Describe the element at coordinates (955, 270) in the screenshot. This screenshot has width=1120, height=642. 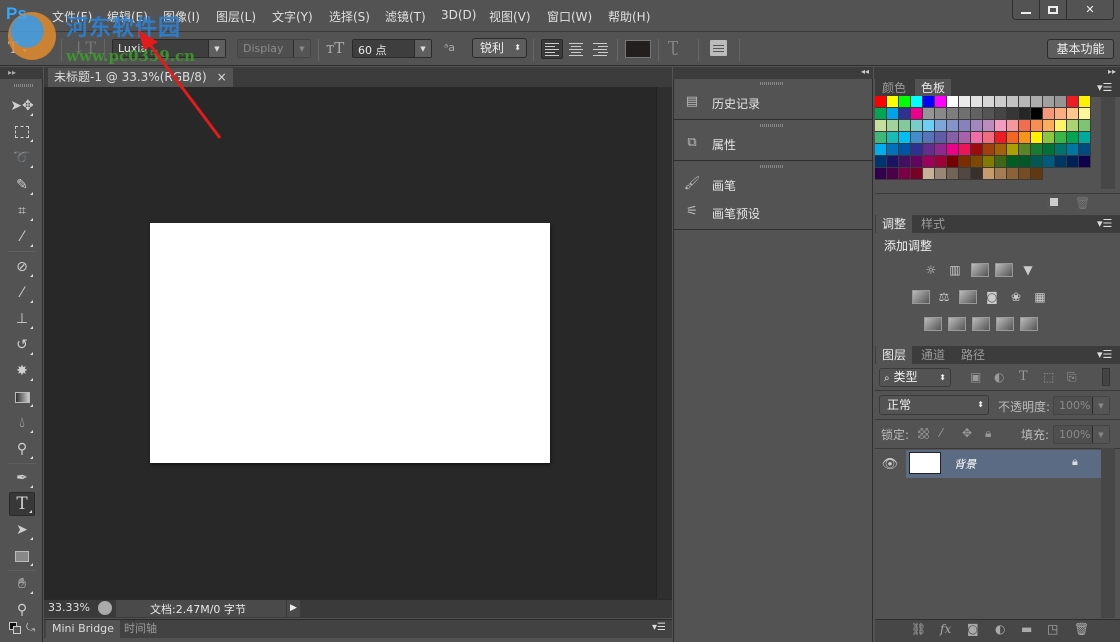
I see `levels-icon: ▥` at that location.